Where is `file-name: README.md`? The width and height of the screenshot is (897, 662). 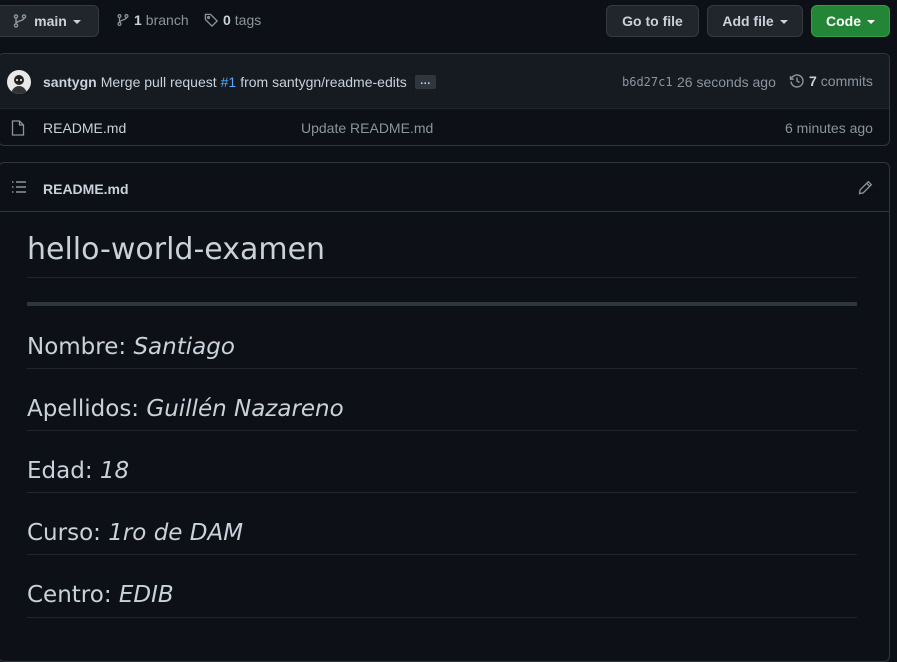 file-name: README.md is located at coordinates (84, 128).